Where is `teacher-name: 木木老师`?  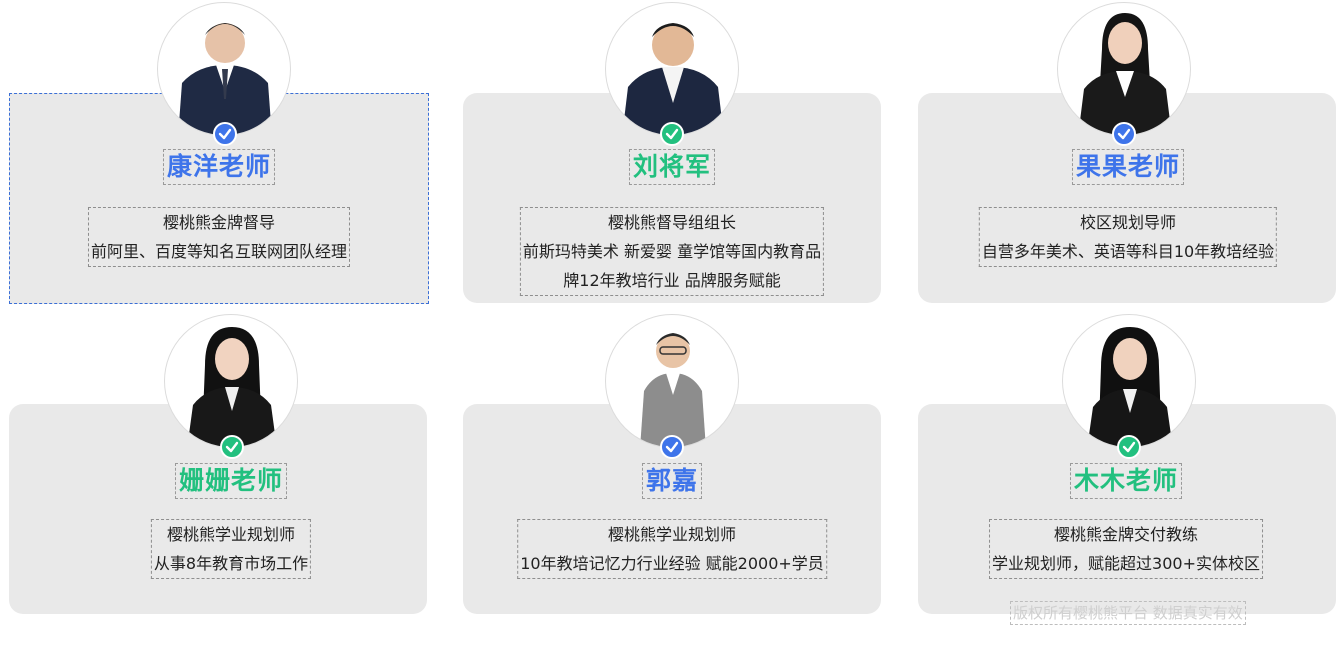
teacher-name: 木木老师 is located at coordinates (1126, 481).